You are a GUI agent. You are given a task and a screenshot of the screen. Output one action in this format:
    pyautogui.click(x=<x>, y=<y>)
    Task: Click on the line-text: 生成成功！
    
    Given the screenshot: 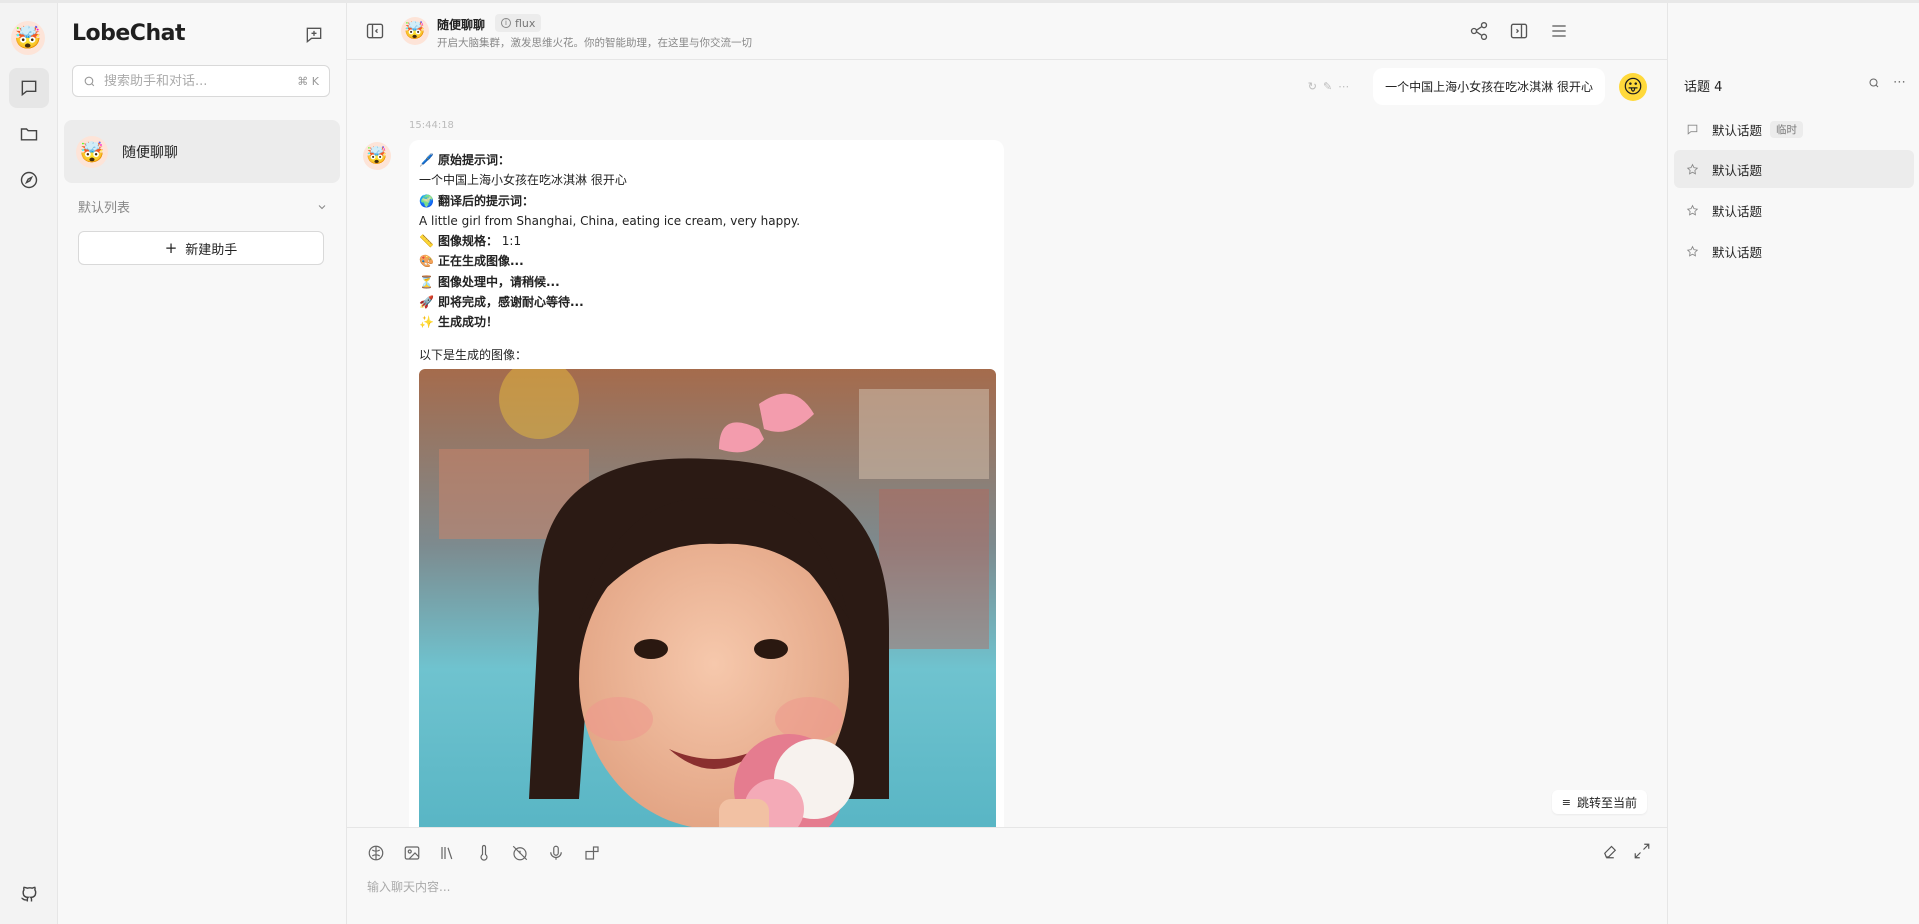 What is the action you would take?
    pyautogui.click(x=467, y=322)
    